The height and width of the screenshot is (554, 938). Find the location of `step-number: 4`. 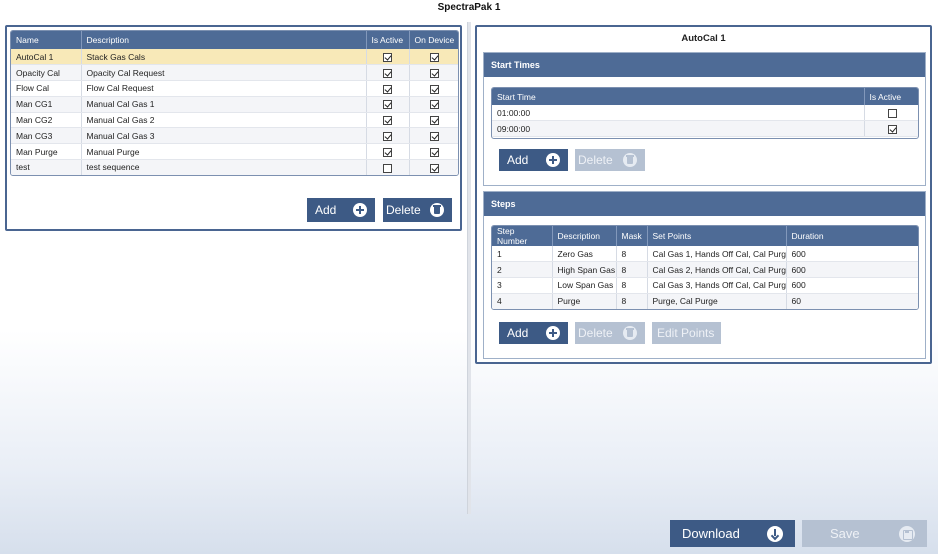

step-number: 4 is located at coordinates (522, 301).